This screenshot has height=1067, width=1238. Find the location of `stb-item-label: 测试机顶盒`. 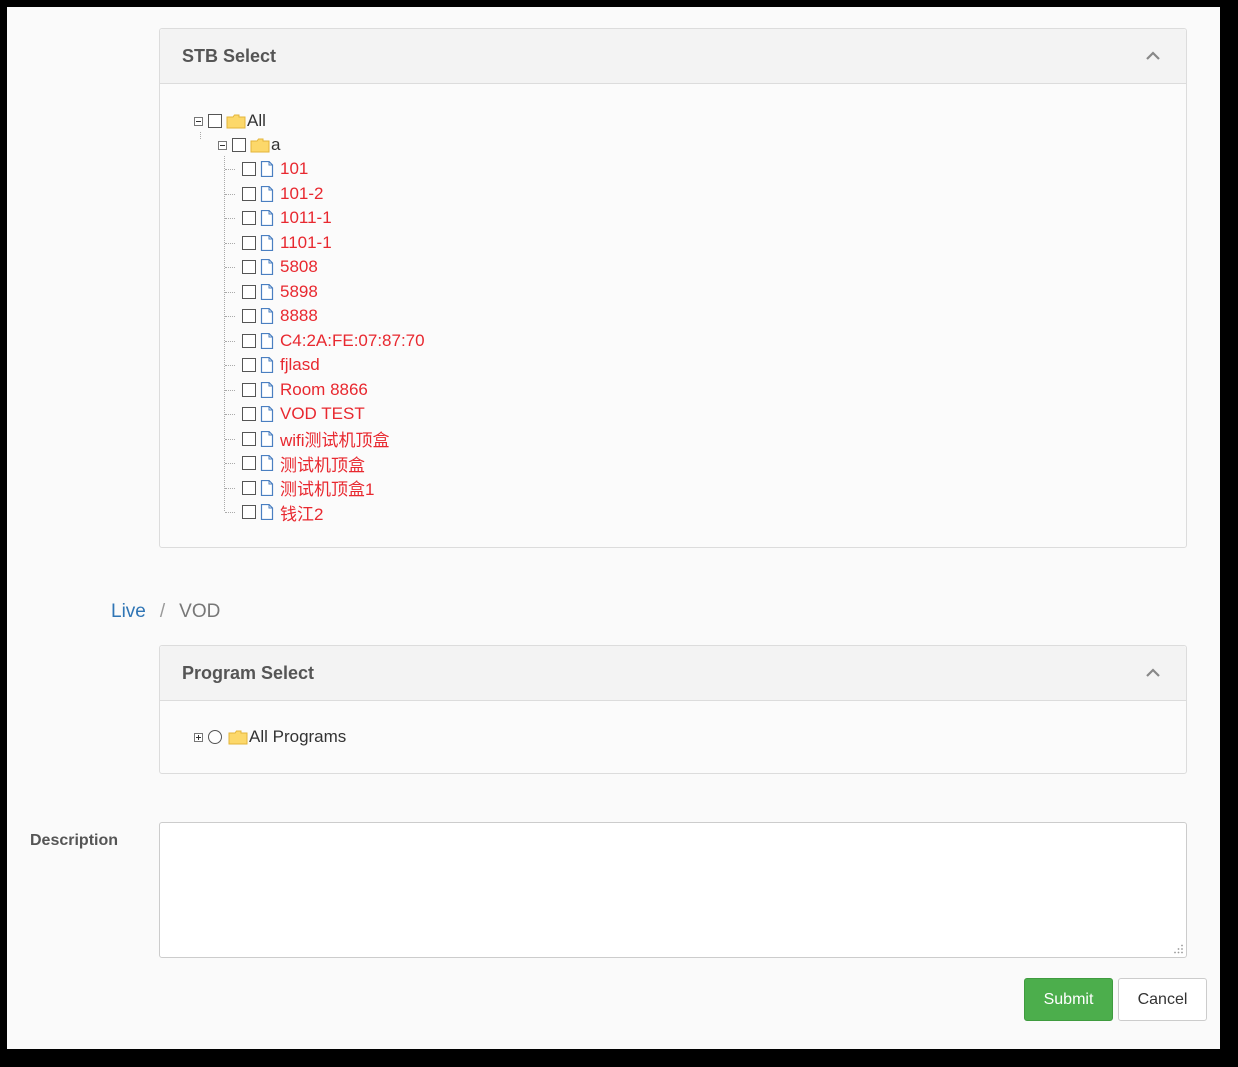

stb-item-label: 测试机顶盒 is located at coordinates (322, 463).